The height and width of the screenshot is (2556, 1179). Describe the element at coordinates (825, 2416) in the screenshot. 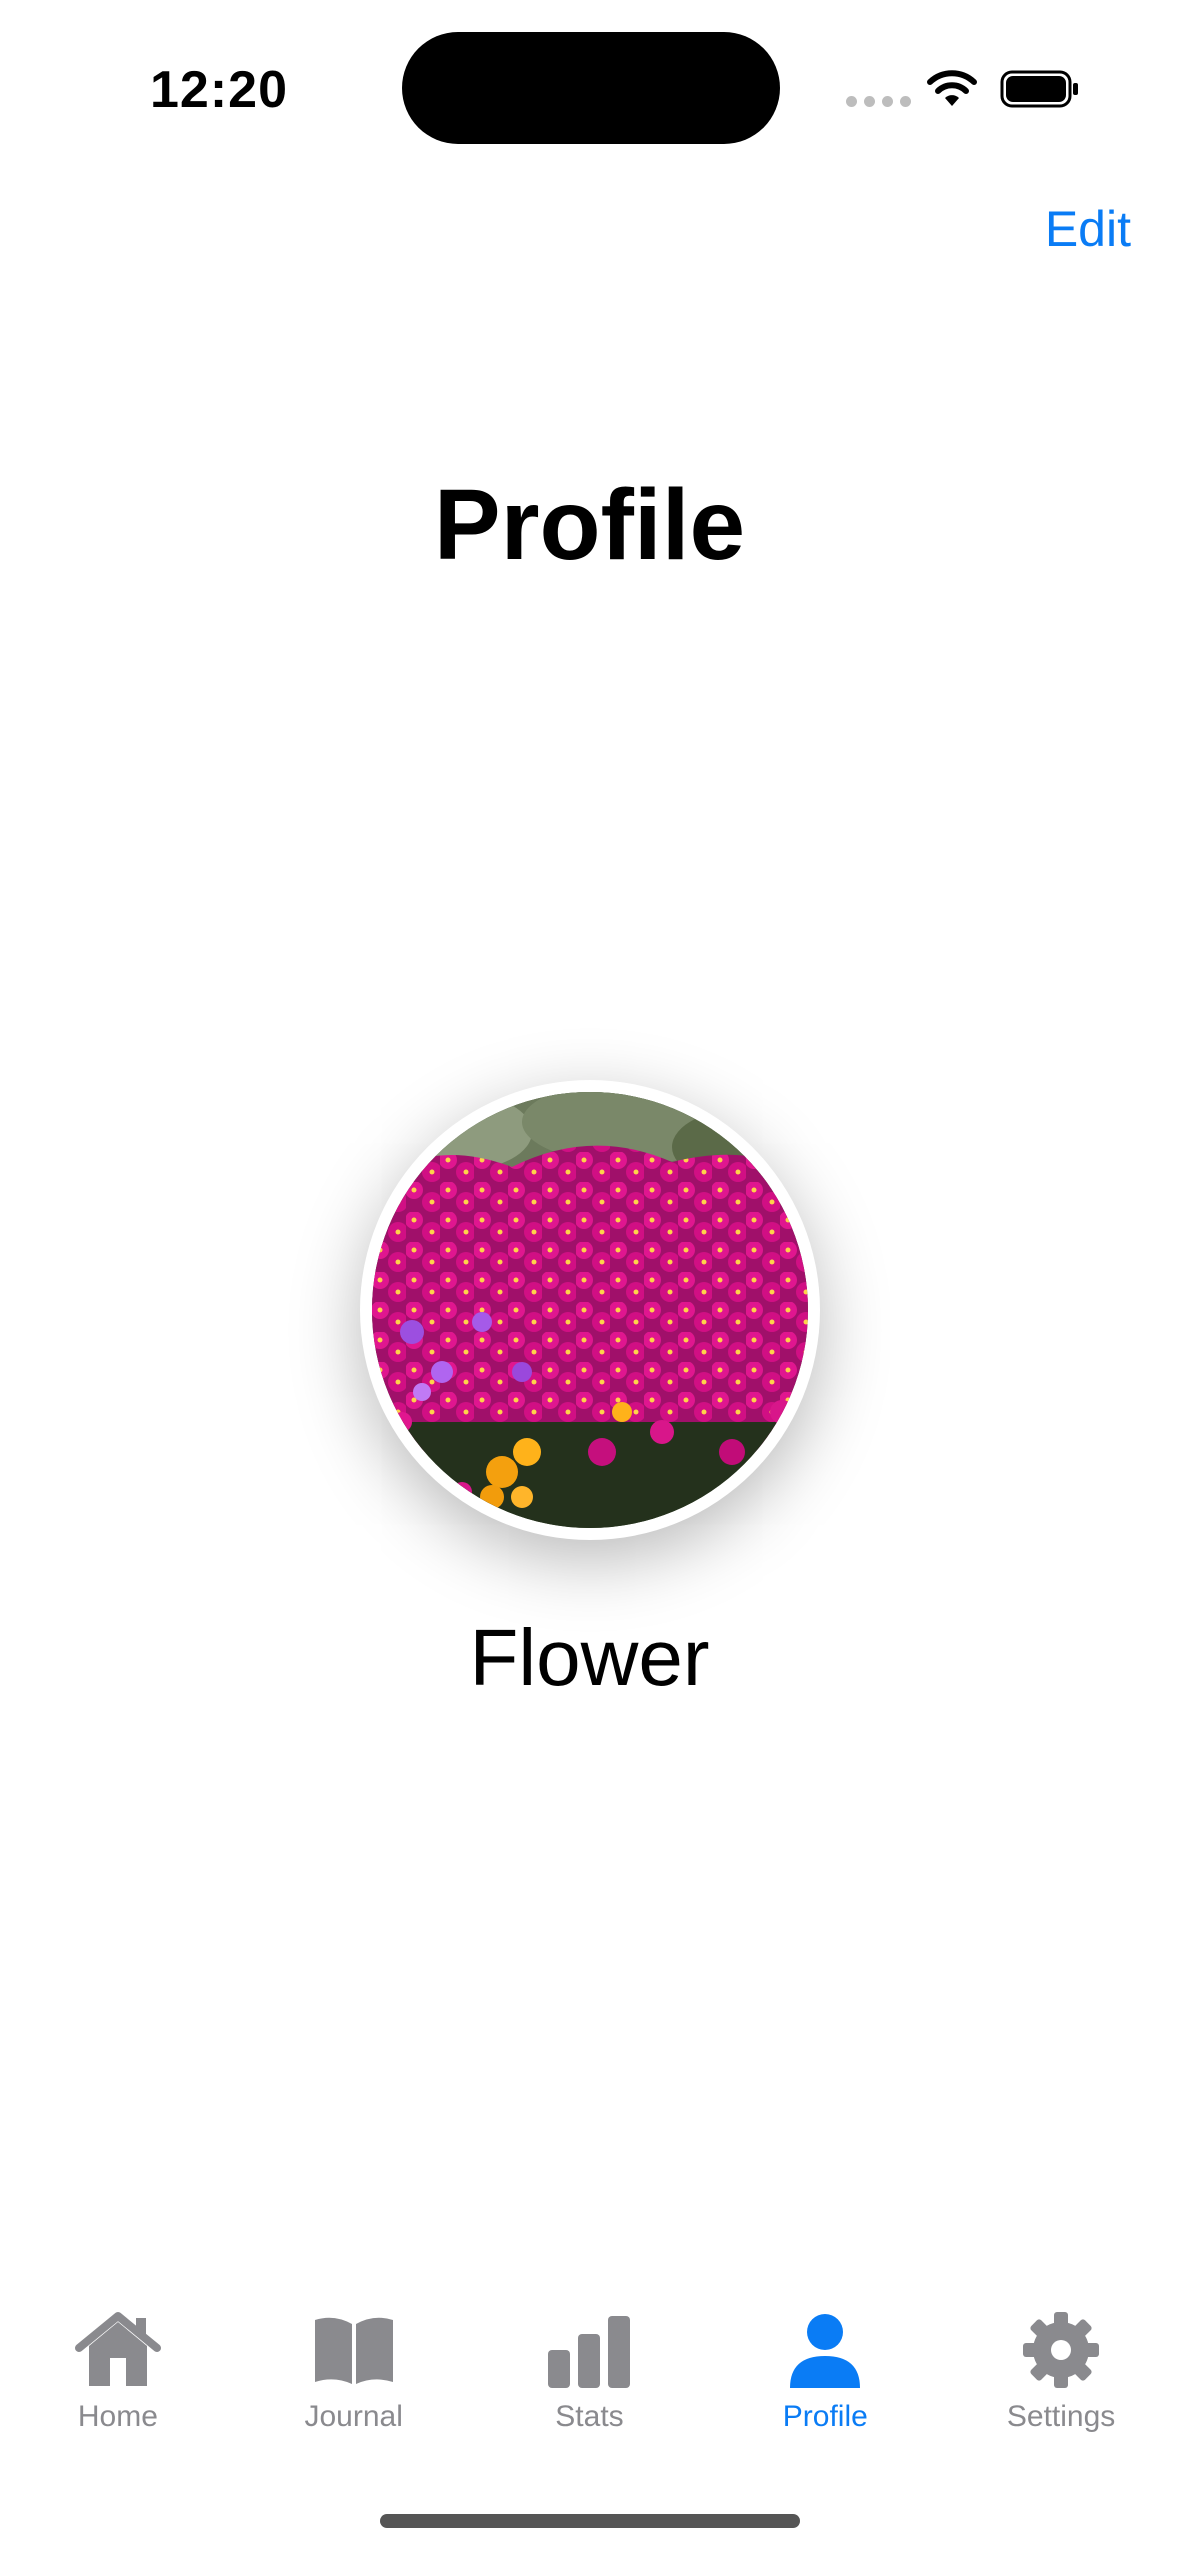

I see `tab-label: Profile` at that location.